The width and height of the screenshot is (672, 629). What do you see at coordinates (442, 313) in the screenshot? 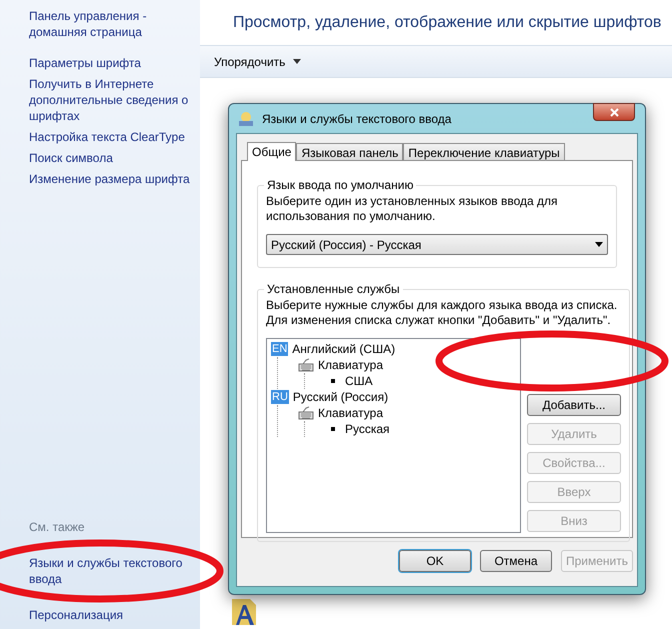
I see `group-description: Выберите нужные службы для каждого языка ввода из списка. Для изменения списка служат кнопки "Добавить" и "Удалить".` at bounding box center [442, 313].